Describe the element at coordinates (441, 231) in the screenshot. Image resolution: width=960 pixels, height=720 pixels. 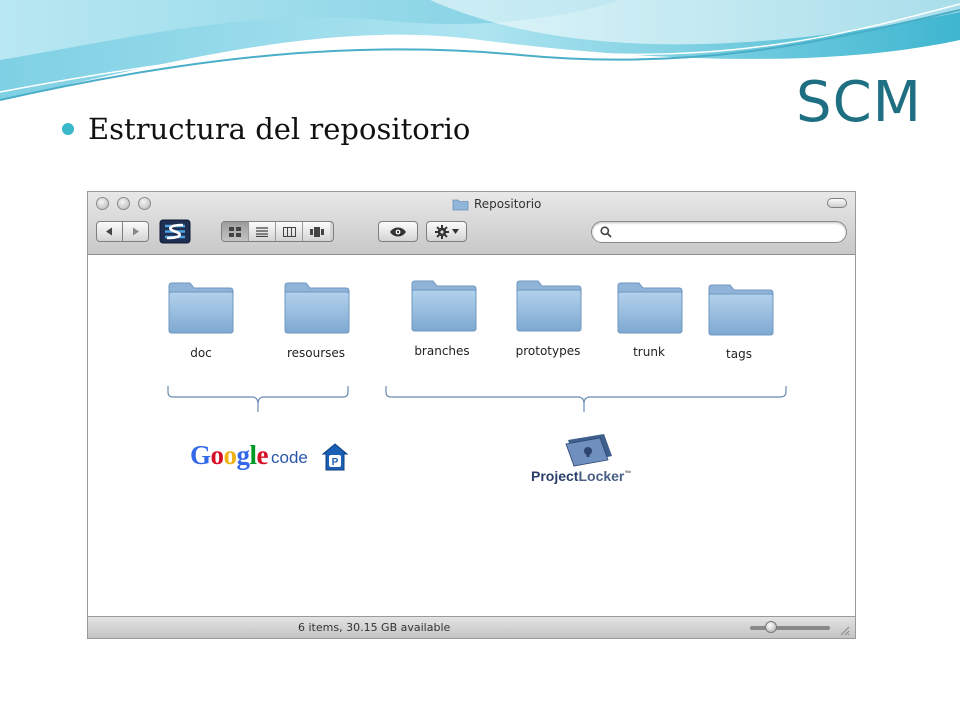
I see `gear-icon` at that location.